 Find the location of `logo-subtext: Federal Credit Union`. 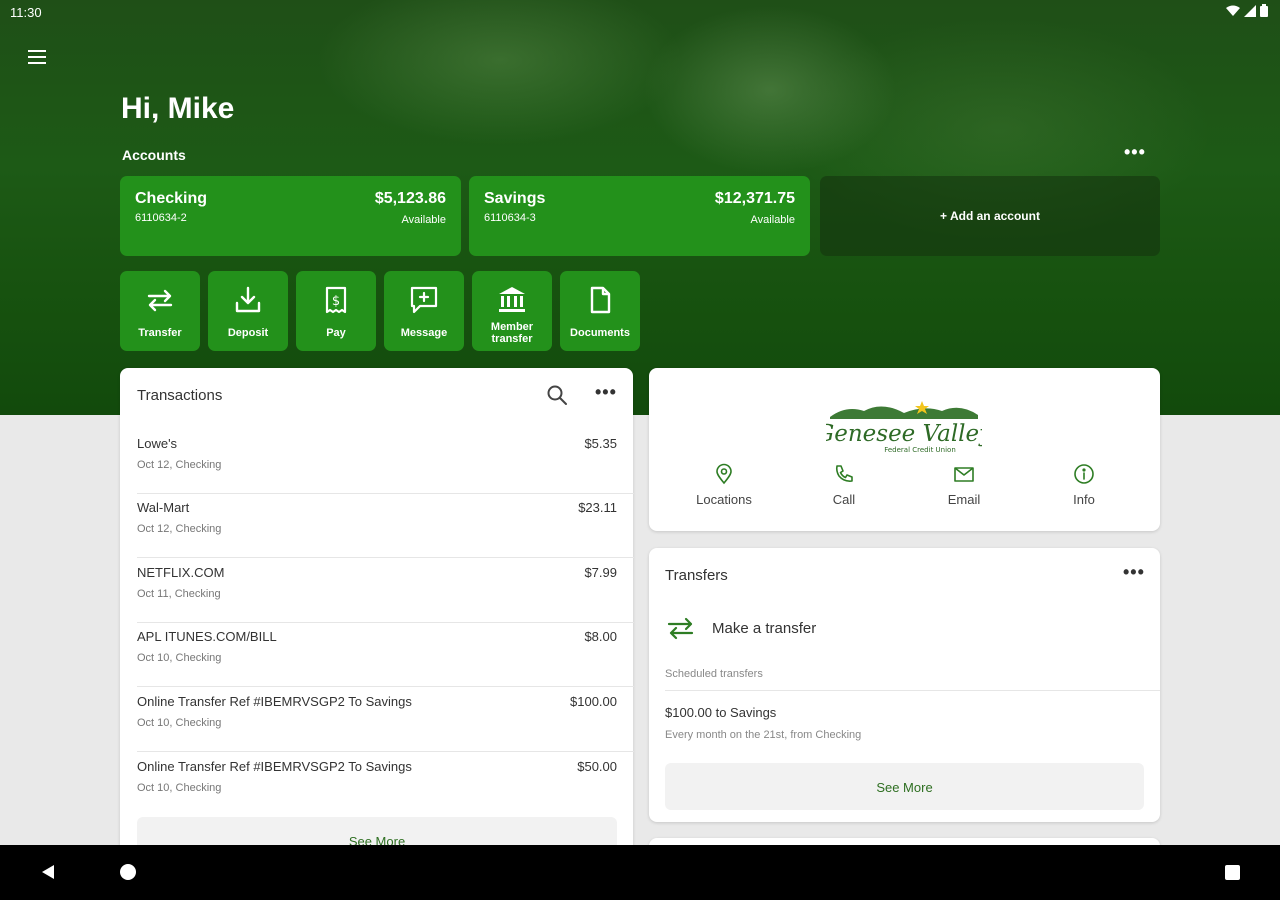

logo-subtext: Federal Credit Union is located at coordinates (920, 450).